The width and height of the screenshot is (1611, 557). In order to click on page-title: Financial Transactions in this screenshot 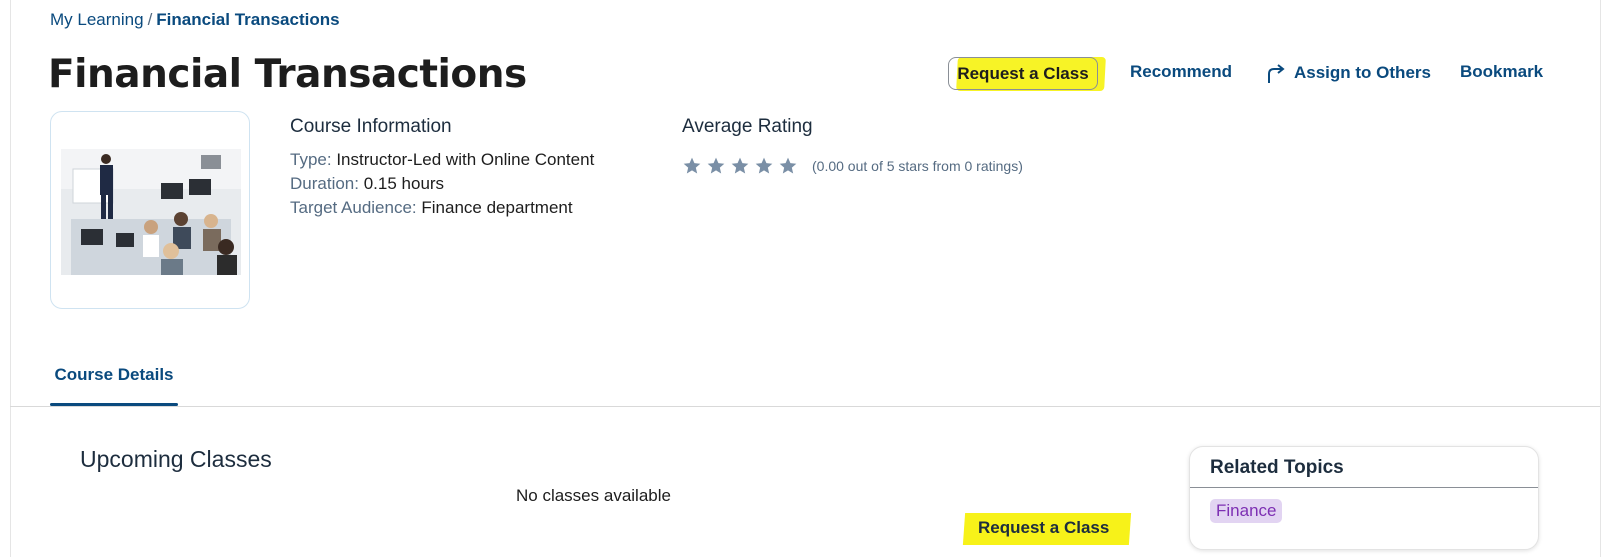, I will do `click(287, 74)`.